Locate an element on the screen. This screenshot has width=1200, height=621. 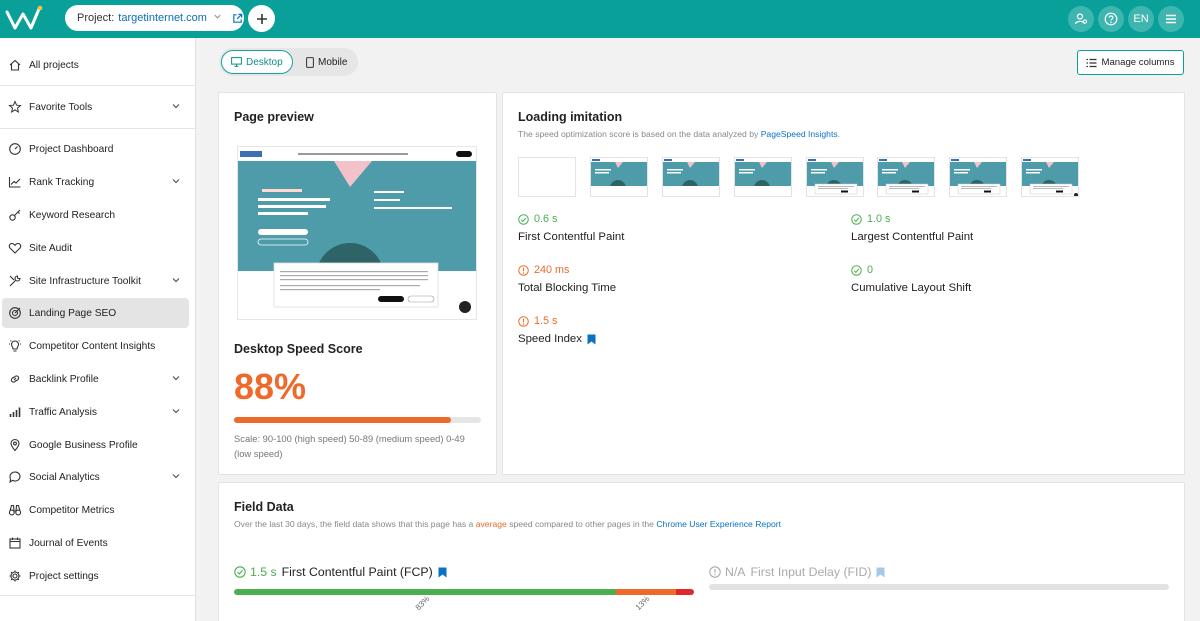
sidebar-item-label: Site Infrastructure Toolkit is located at coordinates (85, 281).